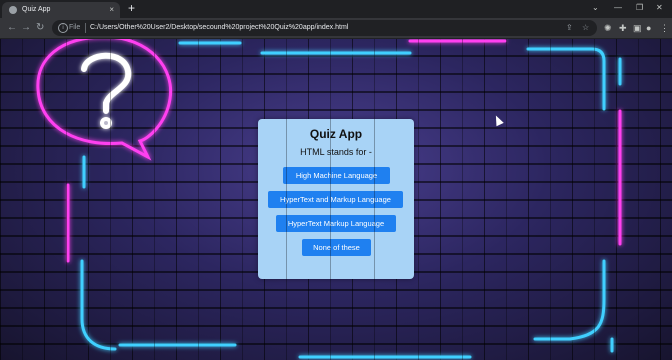 The width and height of the screenshot is (672, 360). What do you see at coordinates (569, 28) in the screenshot?
I see `share-icon: ⇪` at bounding box center [569, 28].